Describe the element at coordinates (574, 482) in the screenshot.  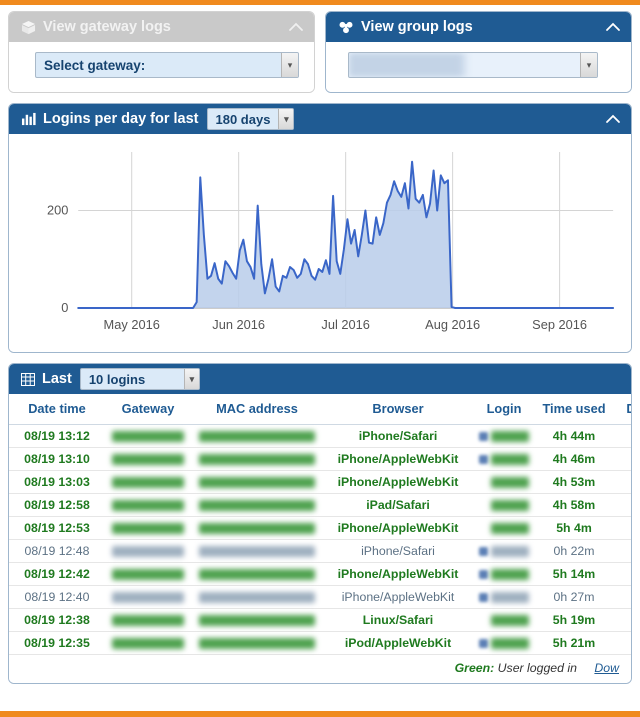
I see `cell-time-used: 4h 53m` at that location.